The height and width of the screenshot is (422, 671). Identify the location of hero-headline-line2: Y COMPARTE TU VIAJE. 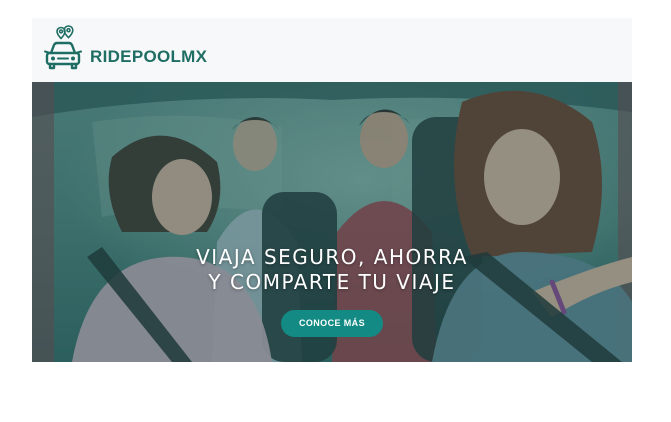
(332, 282).